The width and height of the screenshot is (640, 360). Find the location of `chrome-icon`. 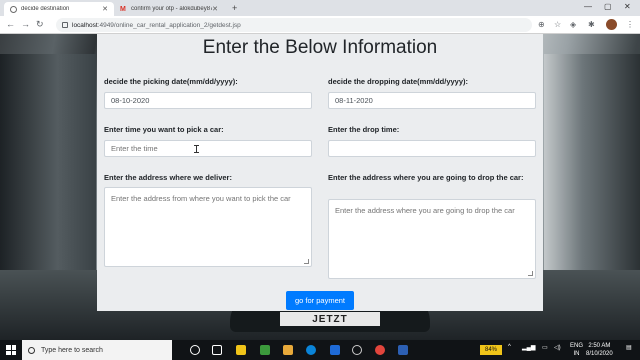

chrome-icon is located at coordinates (380, 350).